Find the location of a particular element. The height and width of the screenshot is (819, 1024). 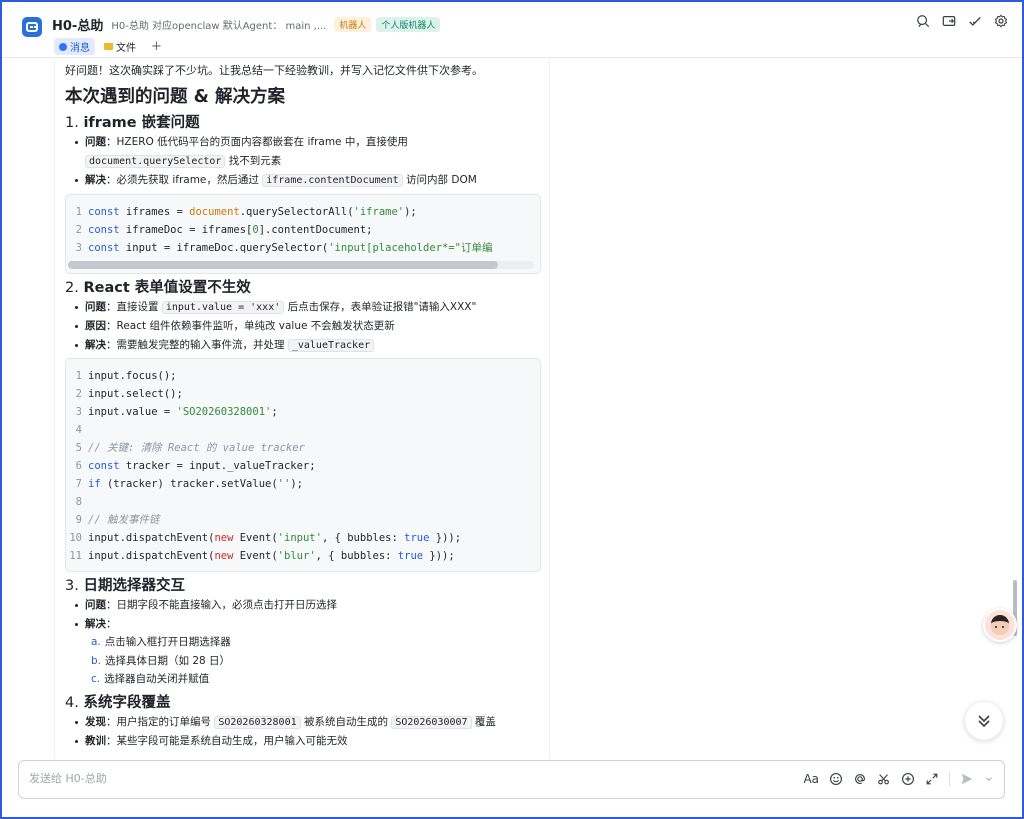

toolbar-divider is located at coordinates (949, 779).